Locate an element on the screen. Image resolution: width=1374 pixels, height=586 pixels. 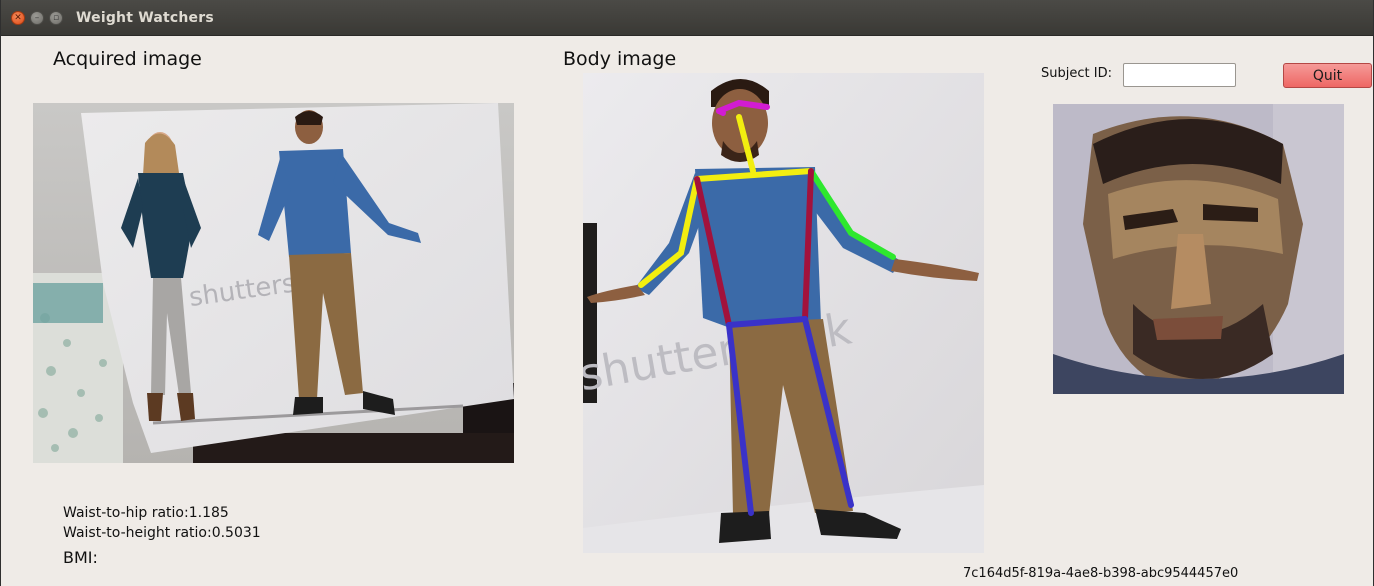
waist-to-height-ratio: Waist-to-height ratio:0.5031 is located at coordinates (162, 533).